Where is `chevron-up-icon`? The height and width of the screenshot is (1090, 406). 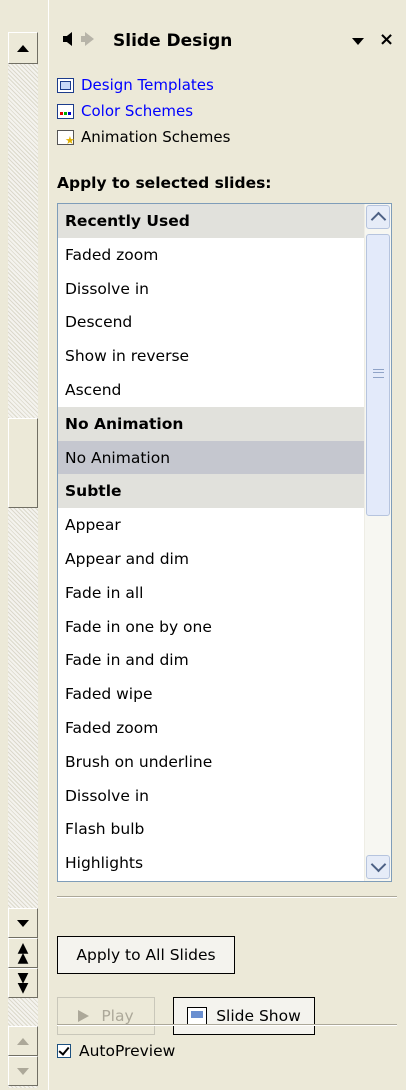
chevron-up-icon is located at coordinates (378, 219).